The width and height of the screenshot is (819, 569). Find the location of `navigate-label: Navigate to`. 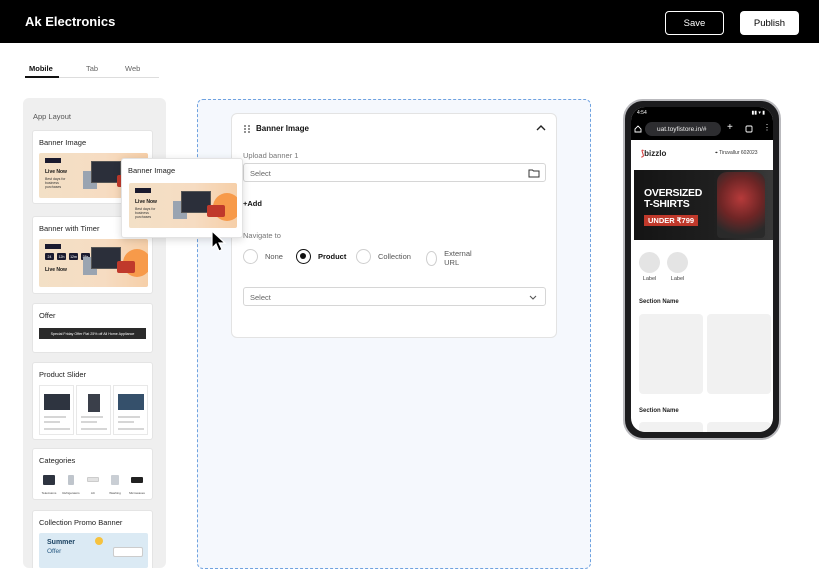

navigate-label: Navigate to is located at coordinates (262, 235).